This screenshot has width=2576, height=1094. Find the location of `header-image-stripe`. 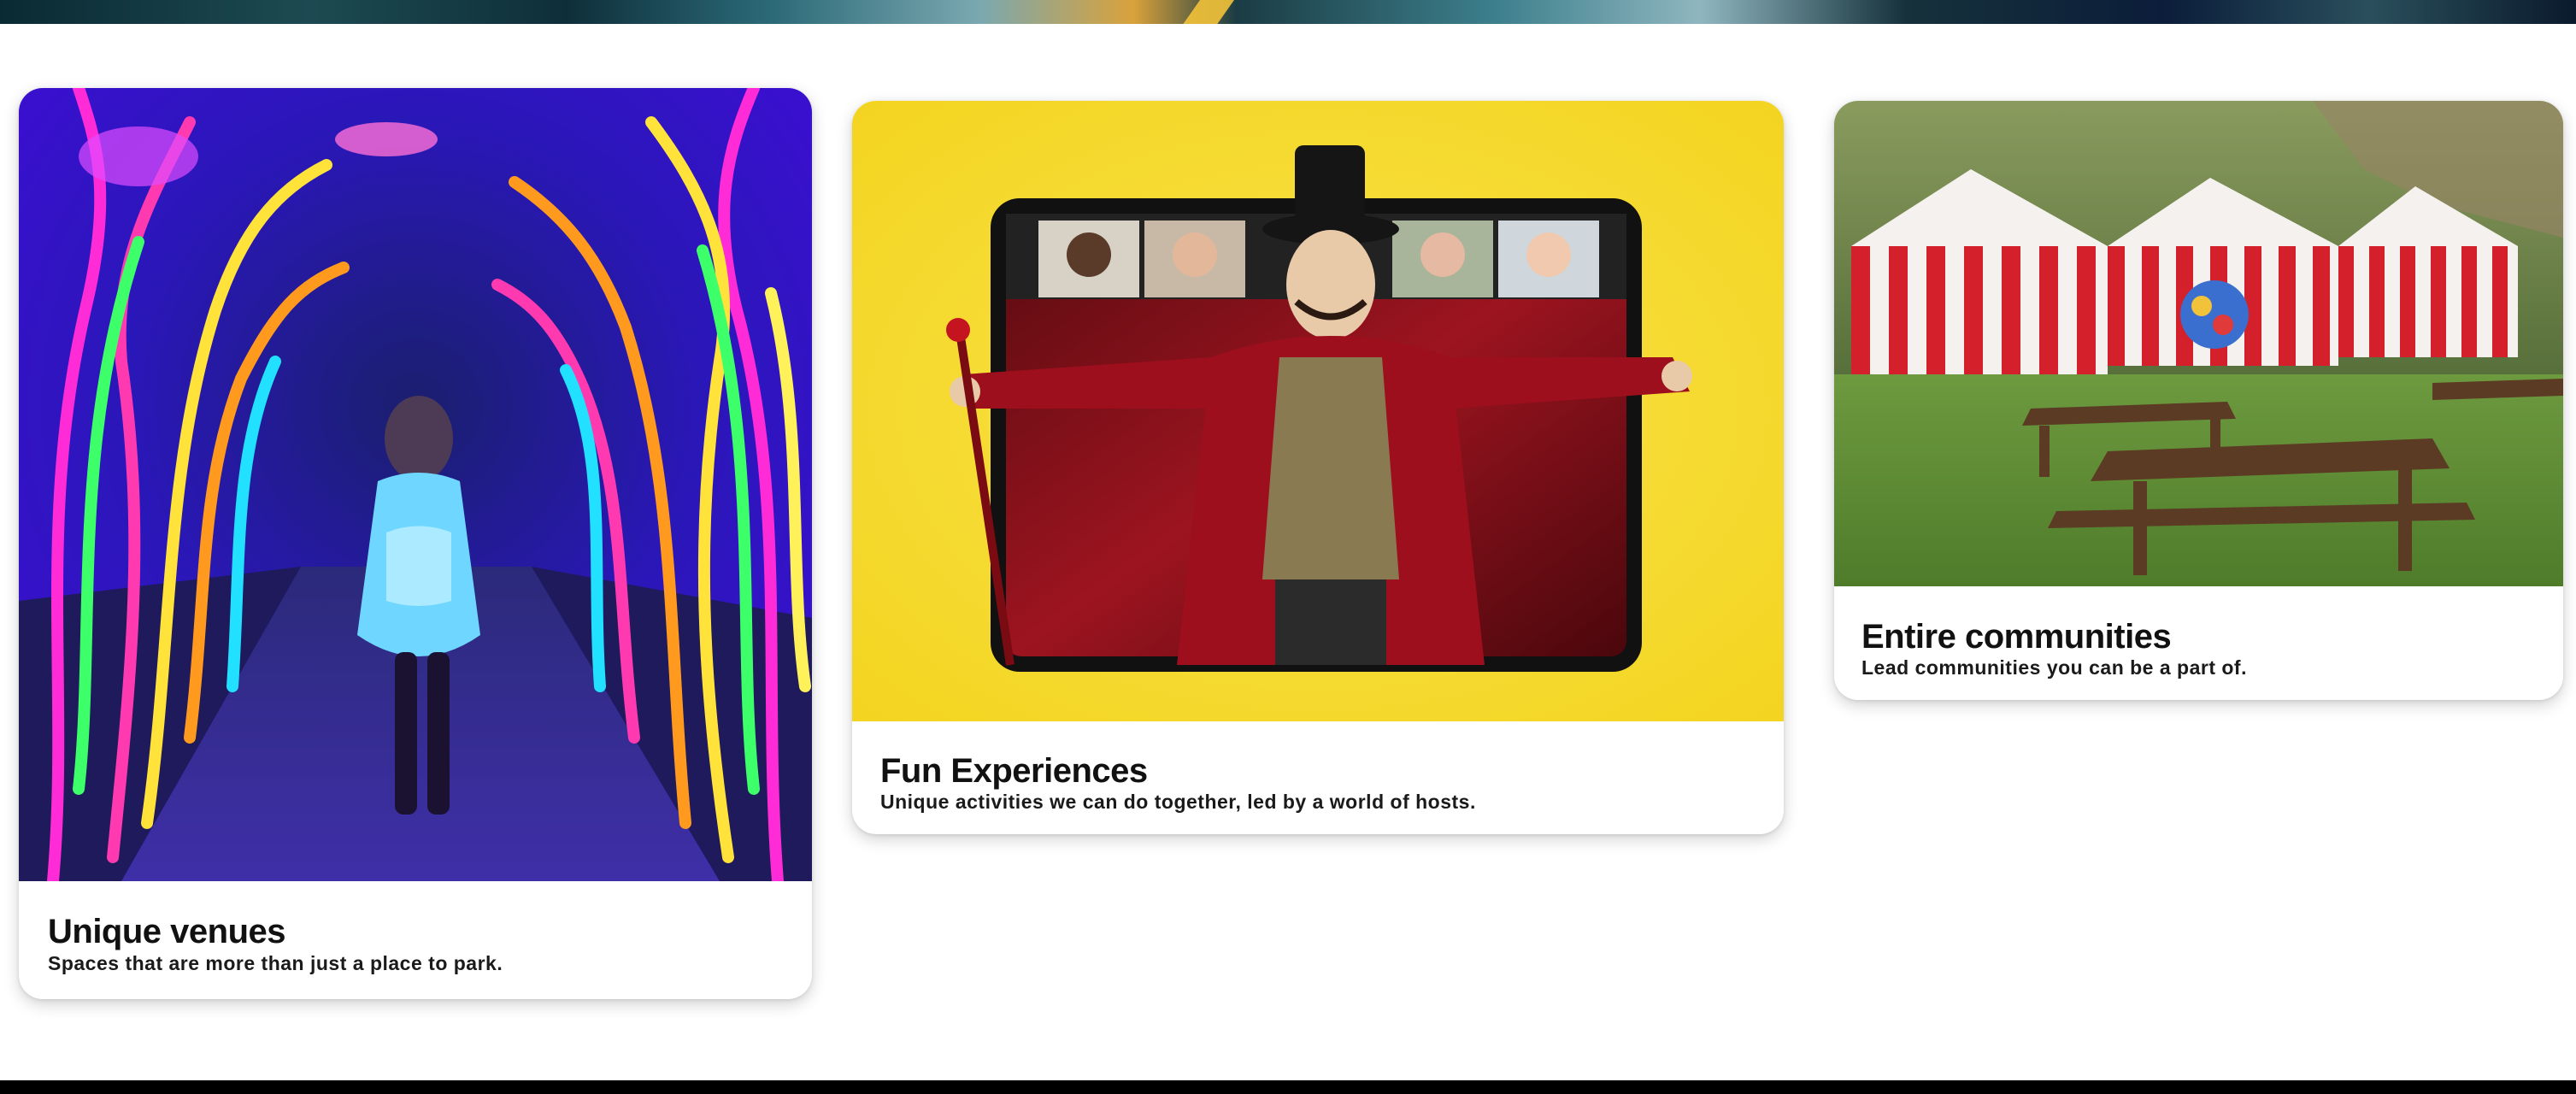

header-image-stripe is located at coordinates (1205, 12).